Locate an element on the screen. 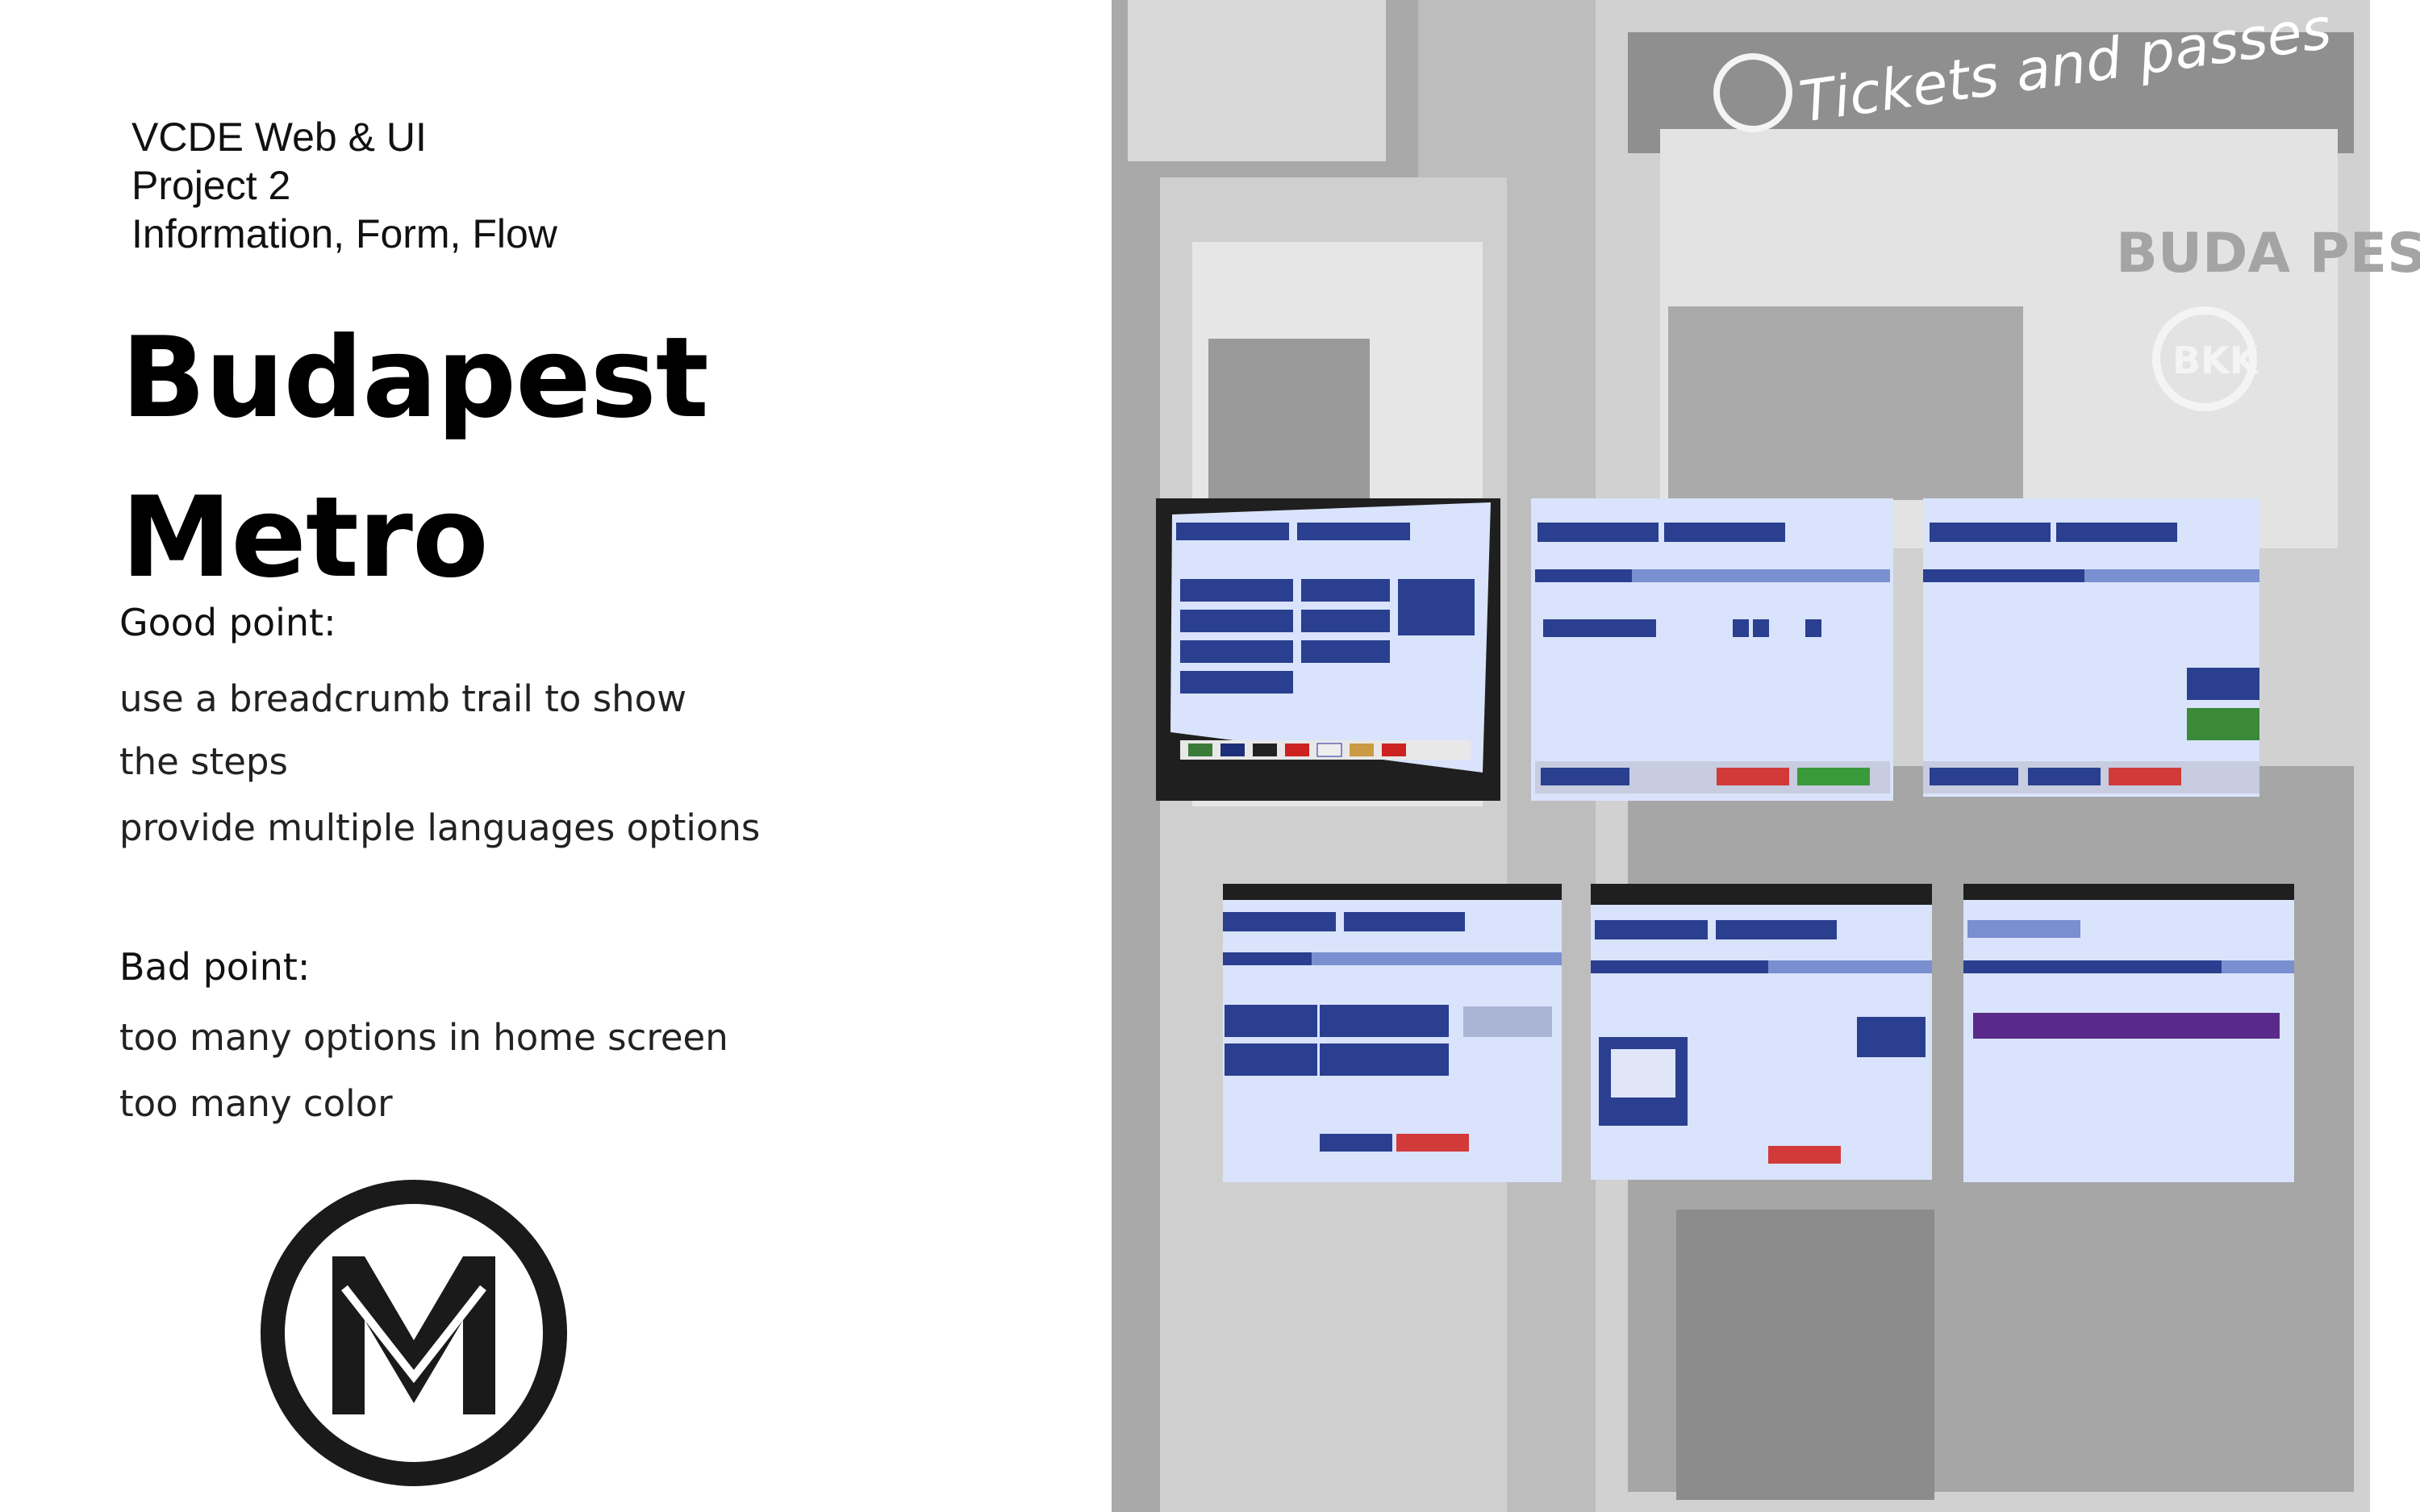  good-point-item: provide multiple languages options is located at coordinates (440, 828).